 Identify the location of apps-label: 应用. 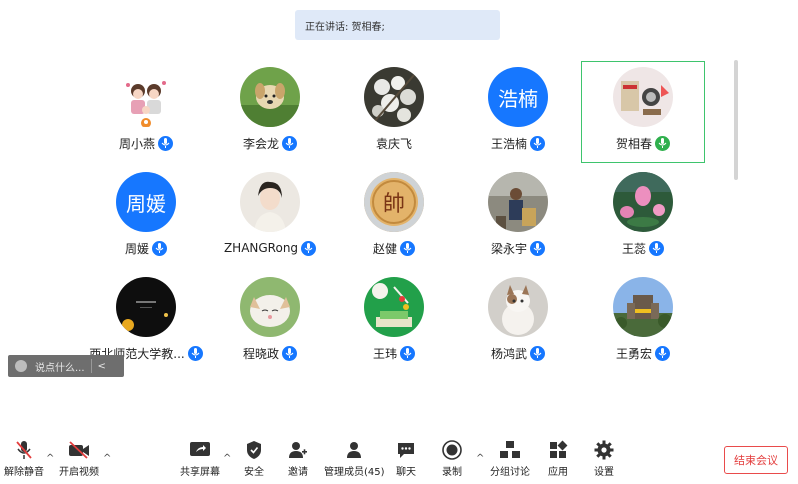
(558, 472).